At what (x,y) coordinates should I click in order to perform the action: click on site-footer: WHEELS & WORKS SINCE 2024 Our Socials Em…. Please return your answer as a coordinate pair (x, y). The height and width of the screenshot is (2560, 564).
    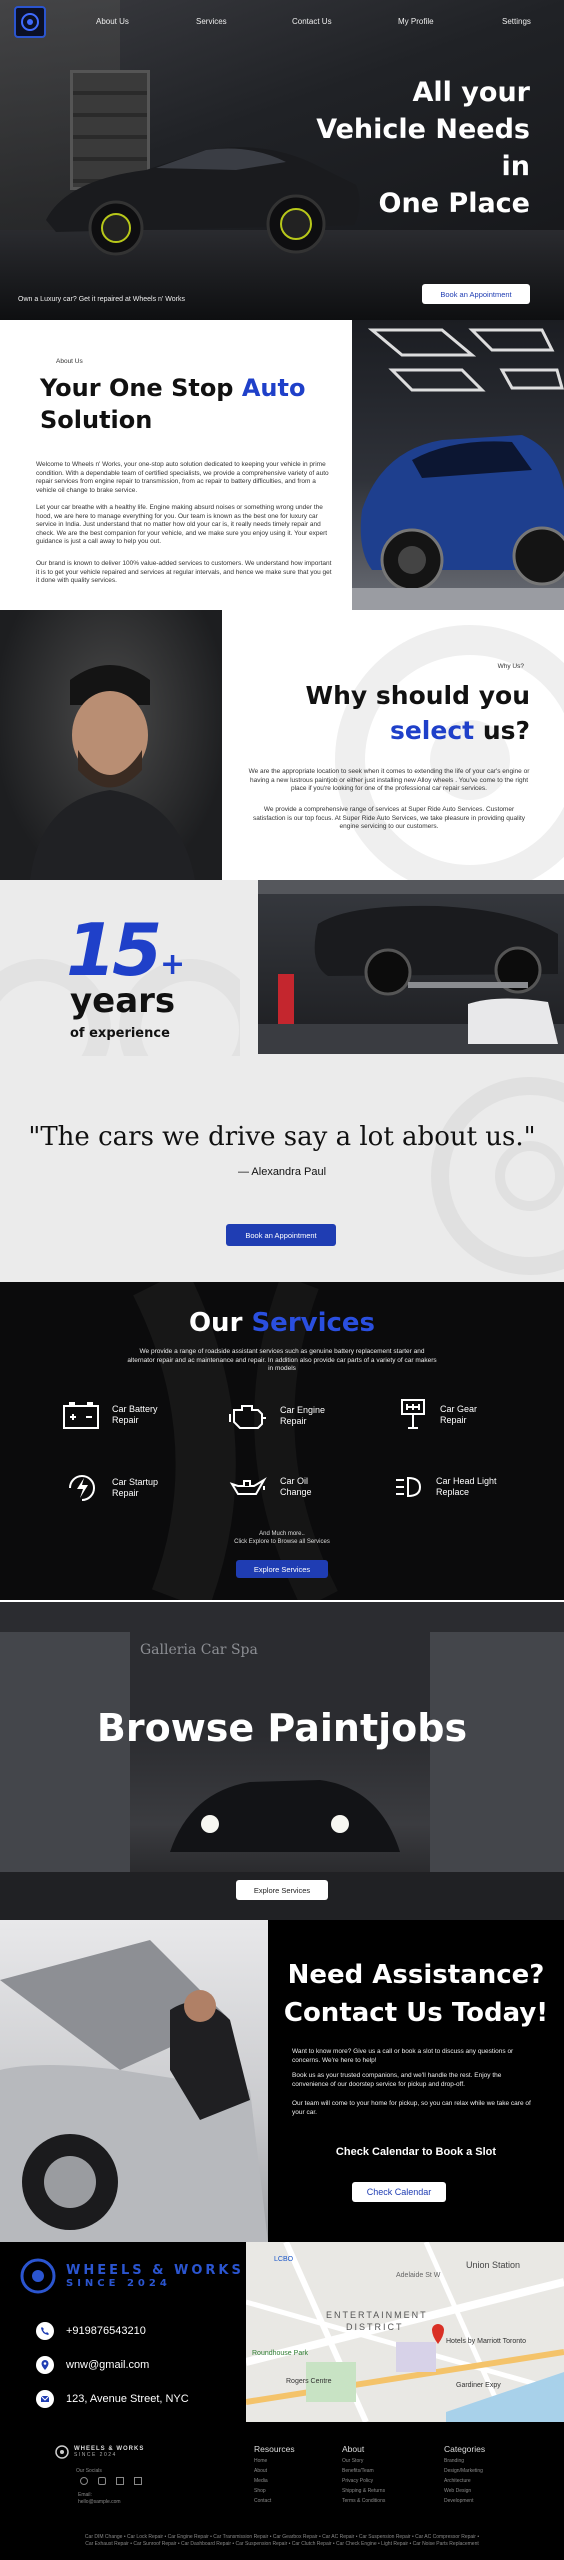
    Looking at the image, I should click on (282, 2491).